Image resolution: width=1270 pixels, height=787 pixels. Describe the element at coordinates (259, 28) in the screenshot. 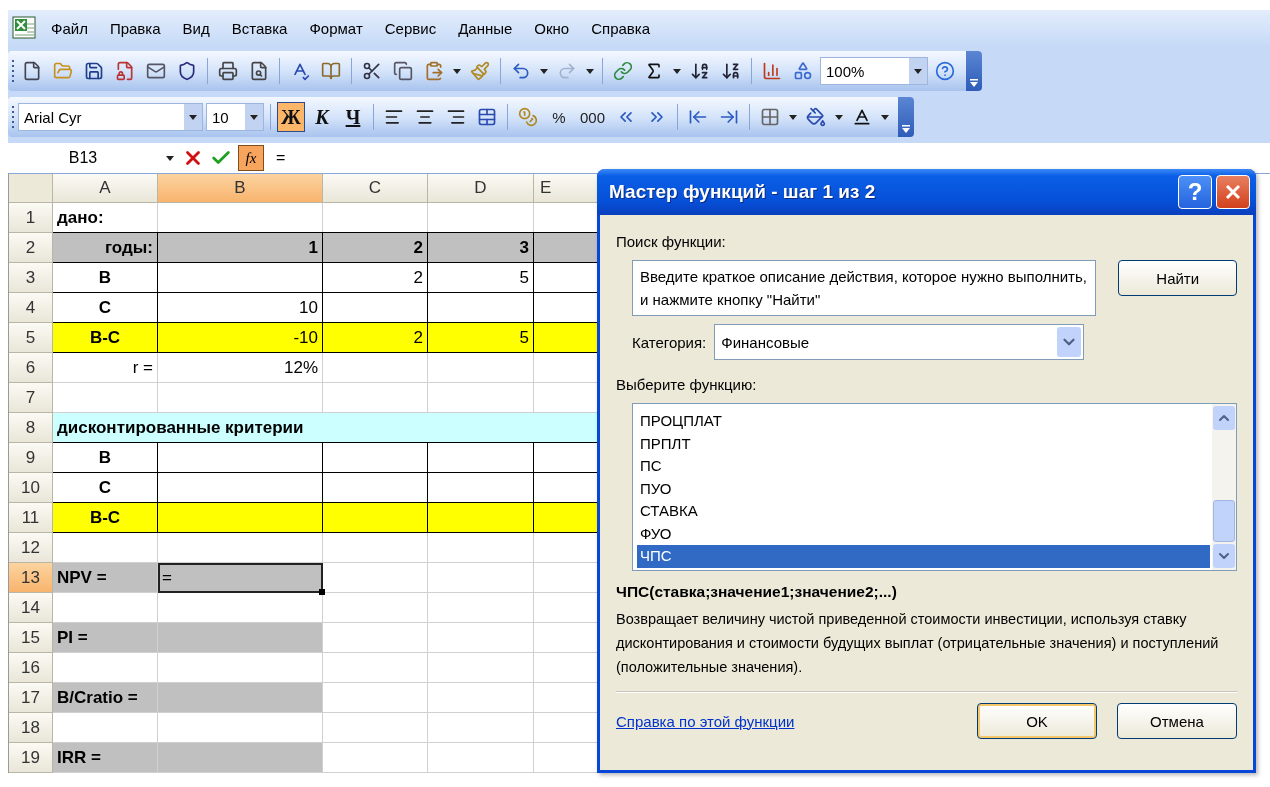

I see `menu-item: Вставка` at that location.